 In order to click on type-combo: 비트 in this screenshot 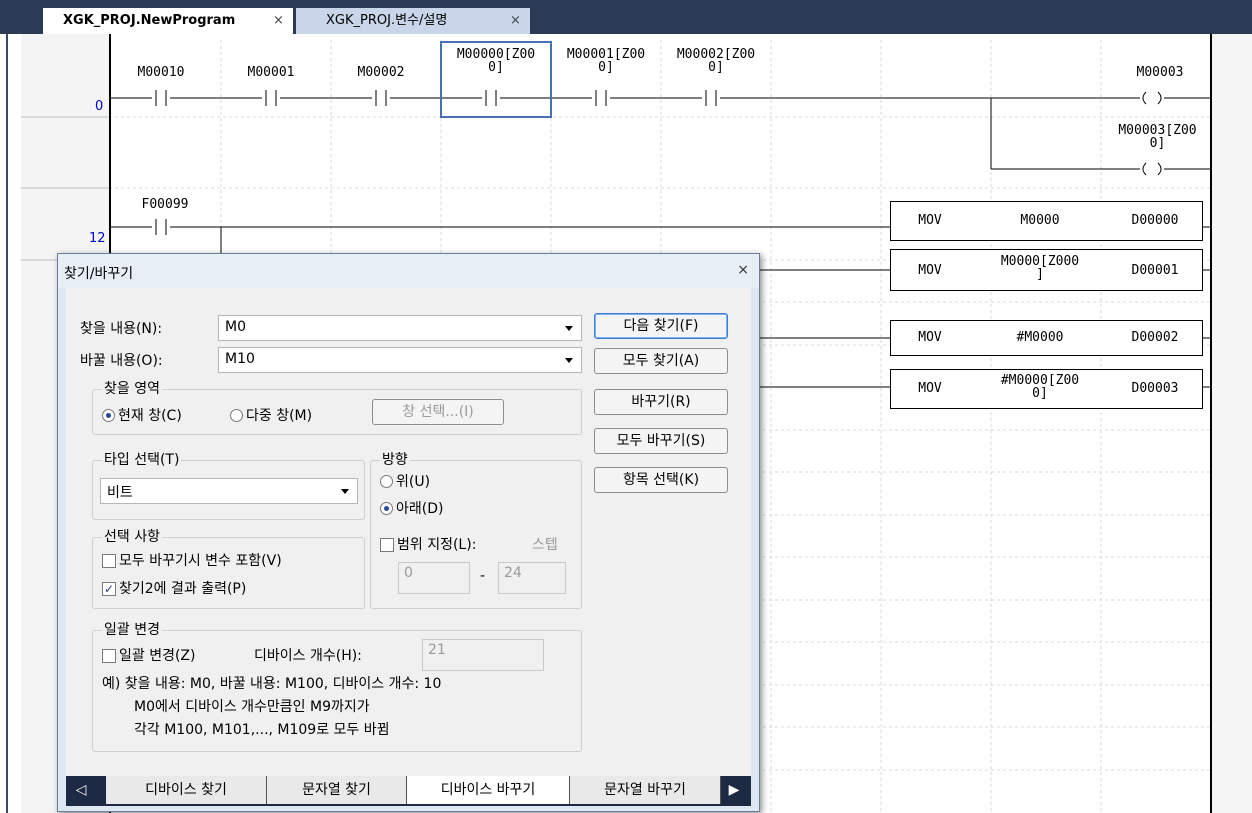, I will do `click(229, 491)`.